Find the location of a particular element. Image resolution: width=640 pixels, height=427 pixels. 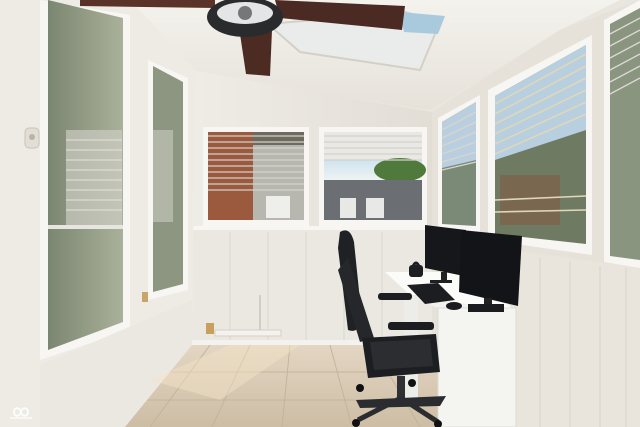

baseboard-heater is located at coordinates (248, 333).